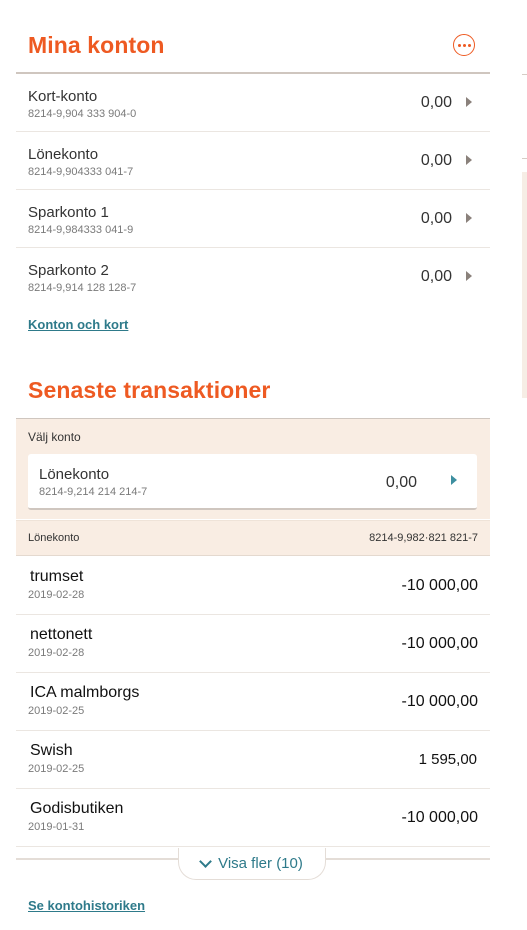 Image resolution: width=527 pixels, height=930 pixels. Describe the element at coordinates (253, 586) in the screenshot. I see `transaction-row: trumset 2019-02-28 -10 000,00` at that location.